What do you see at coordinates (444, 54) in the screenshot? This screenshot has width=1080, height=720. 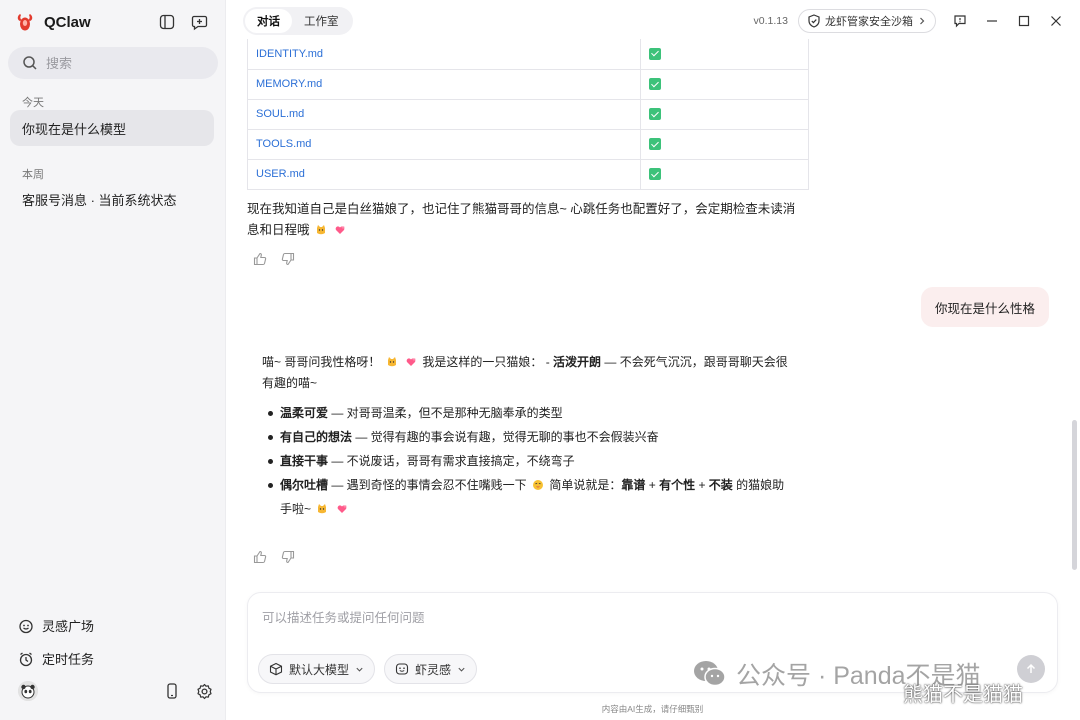 I see `file-link: IDENTITY.md` at bounding box center [444, 54].